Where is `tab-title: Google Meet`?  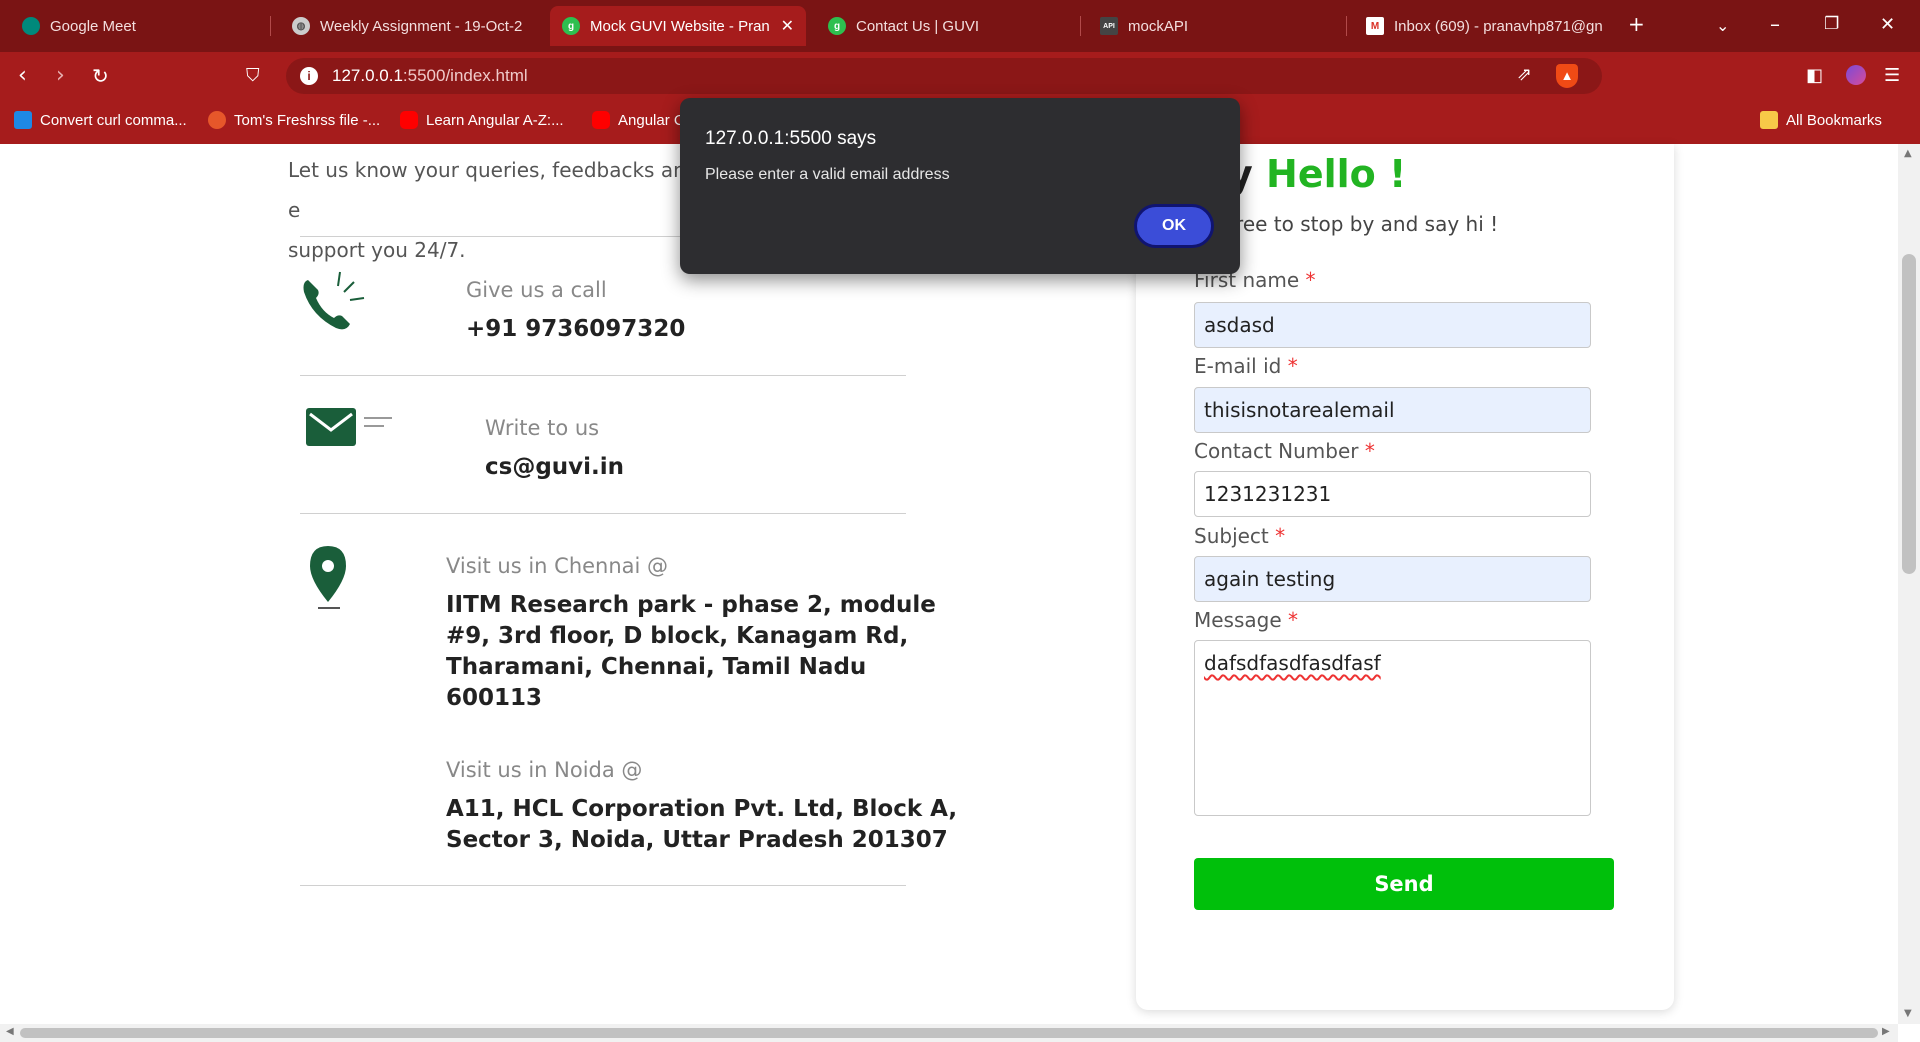 tab-title: Google Meet is located at coordinates (93, 26).